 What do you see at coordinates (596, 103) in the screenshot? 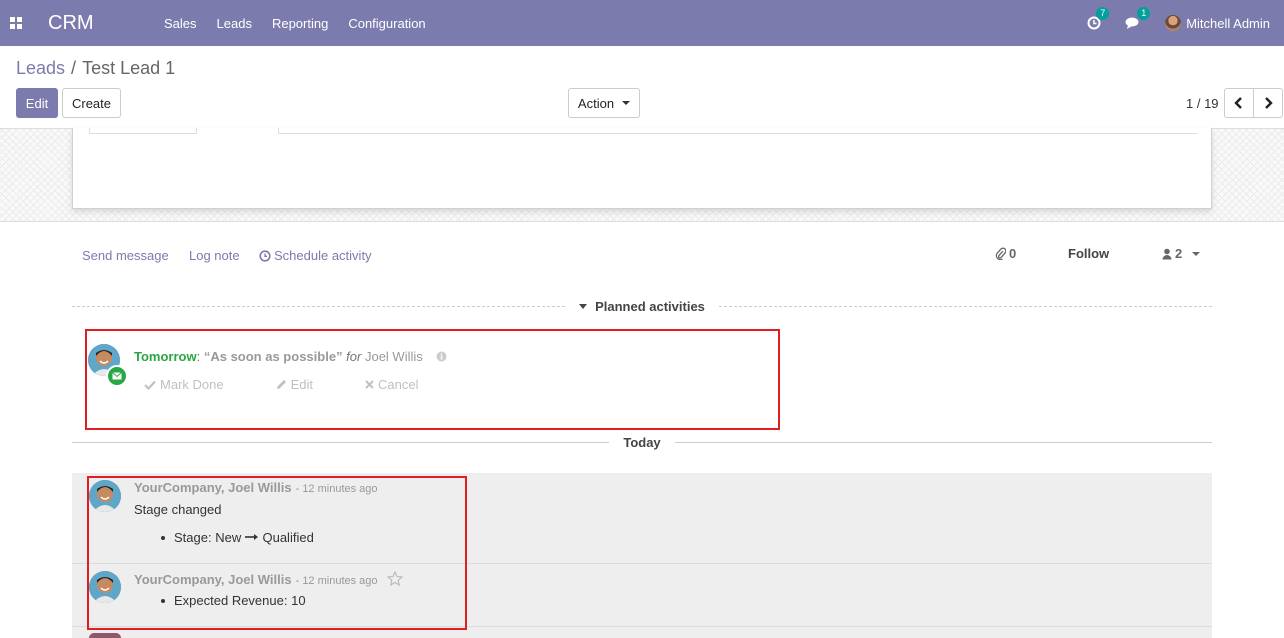
I see `action-label: Action` at bounding box center [596, 103].